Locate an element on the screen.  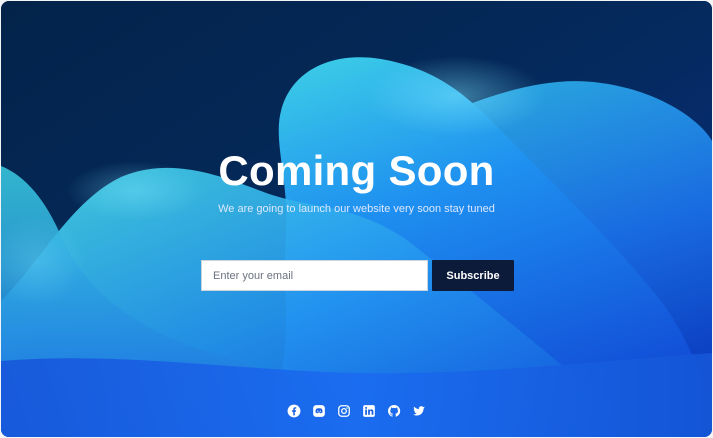
github-icon is located at coordinates (394, 411).